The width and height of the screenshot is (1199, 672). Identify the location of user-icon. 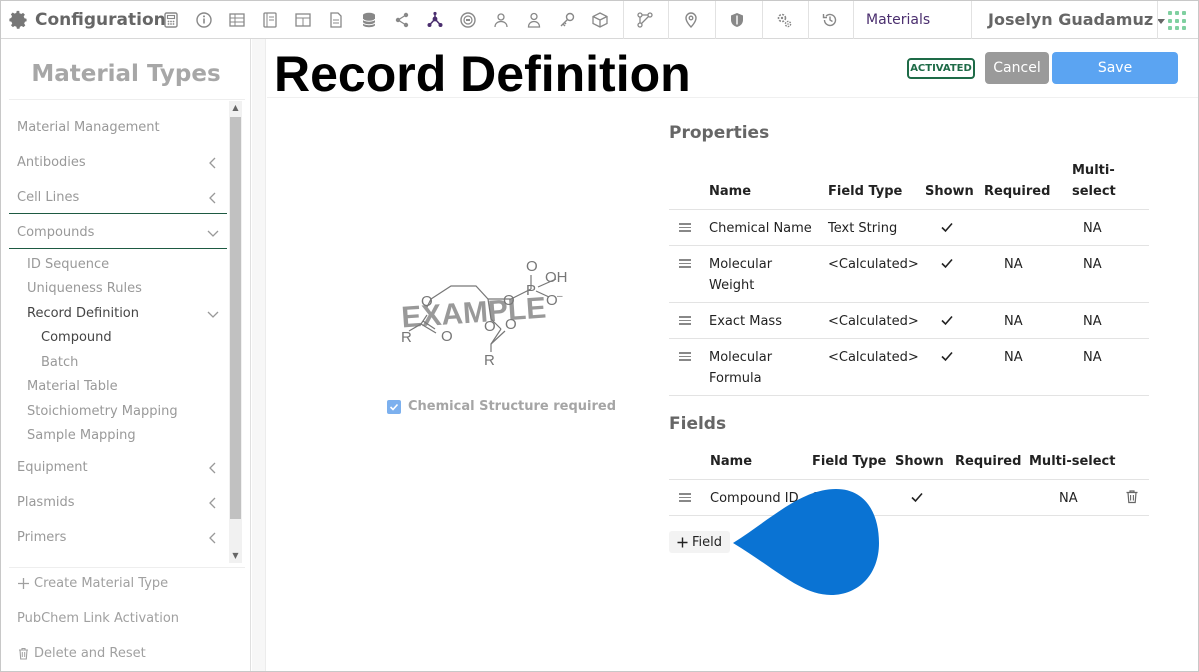
(534, 20).